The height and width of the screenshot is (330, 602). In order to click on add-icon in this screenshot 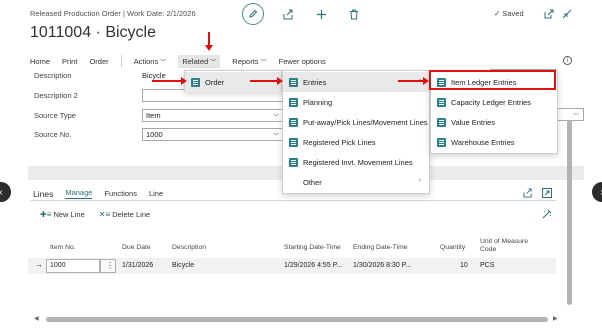, I will do `click(321, 14)`.